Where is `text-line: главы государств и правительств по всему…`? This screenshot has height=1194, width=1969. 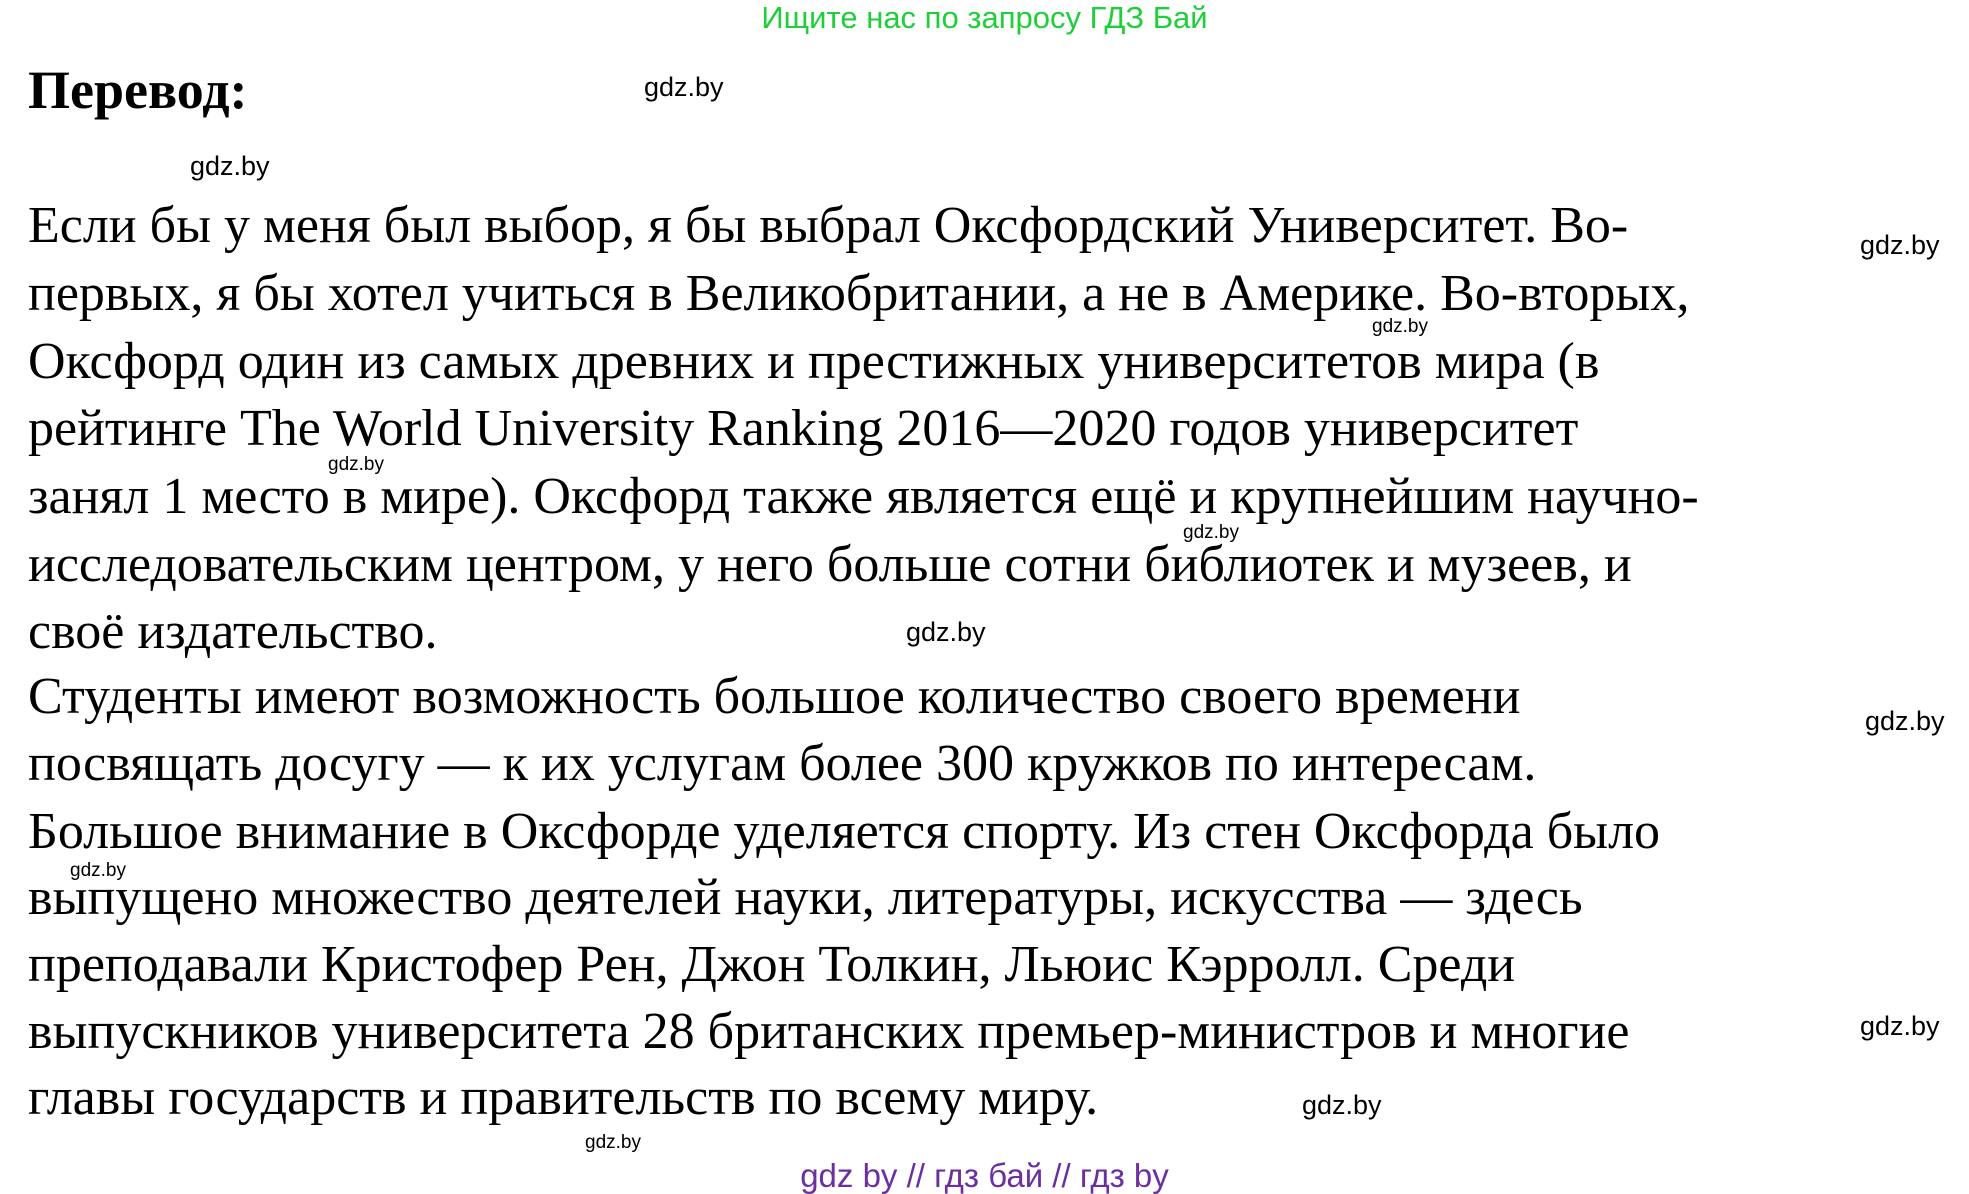
text-line: главы государств и правительств по всему… is located at coordinates (563, 1097).